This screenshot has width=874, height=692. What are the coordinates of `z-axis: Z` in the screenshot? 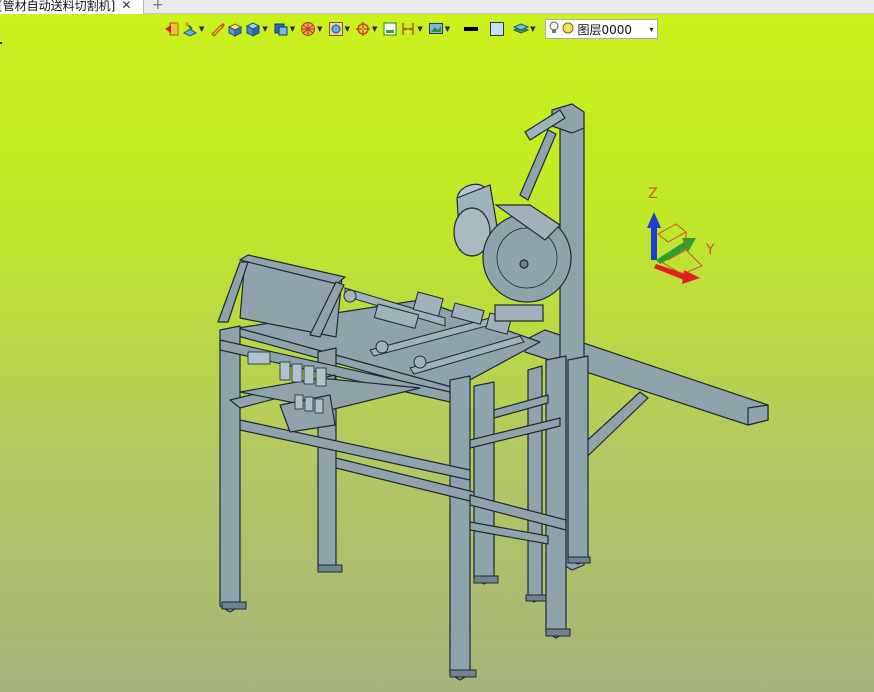 It's located at (654, 223).